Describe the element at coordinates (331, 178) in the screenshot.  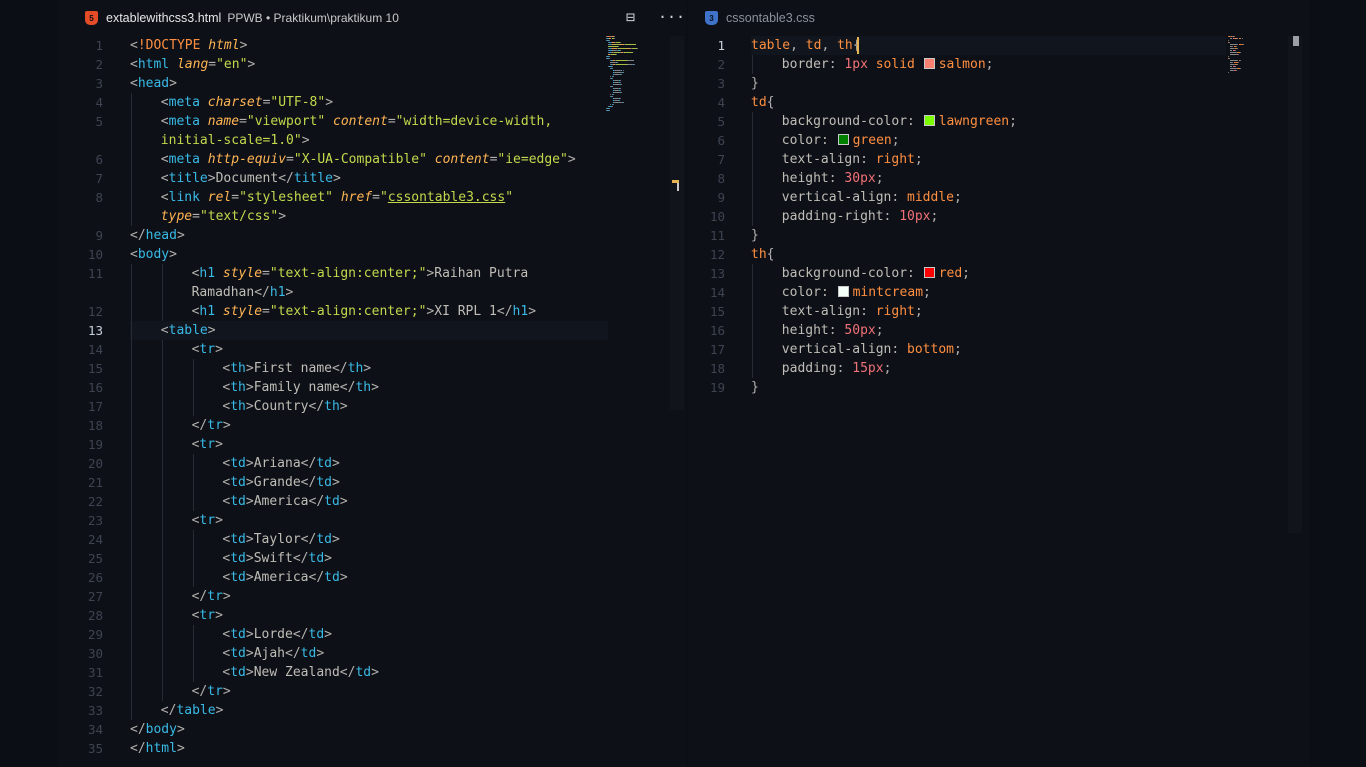
I see `code-line: 7 <title>Document</title>` at that location.